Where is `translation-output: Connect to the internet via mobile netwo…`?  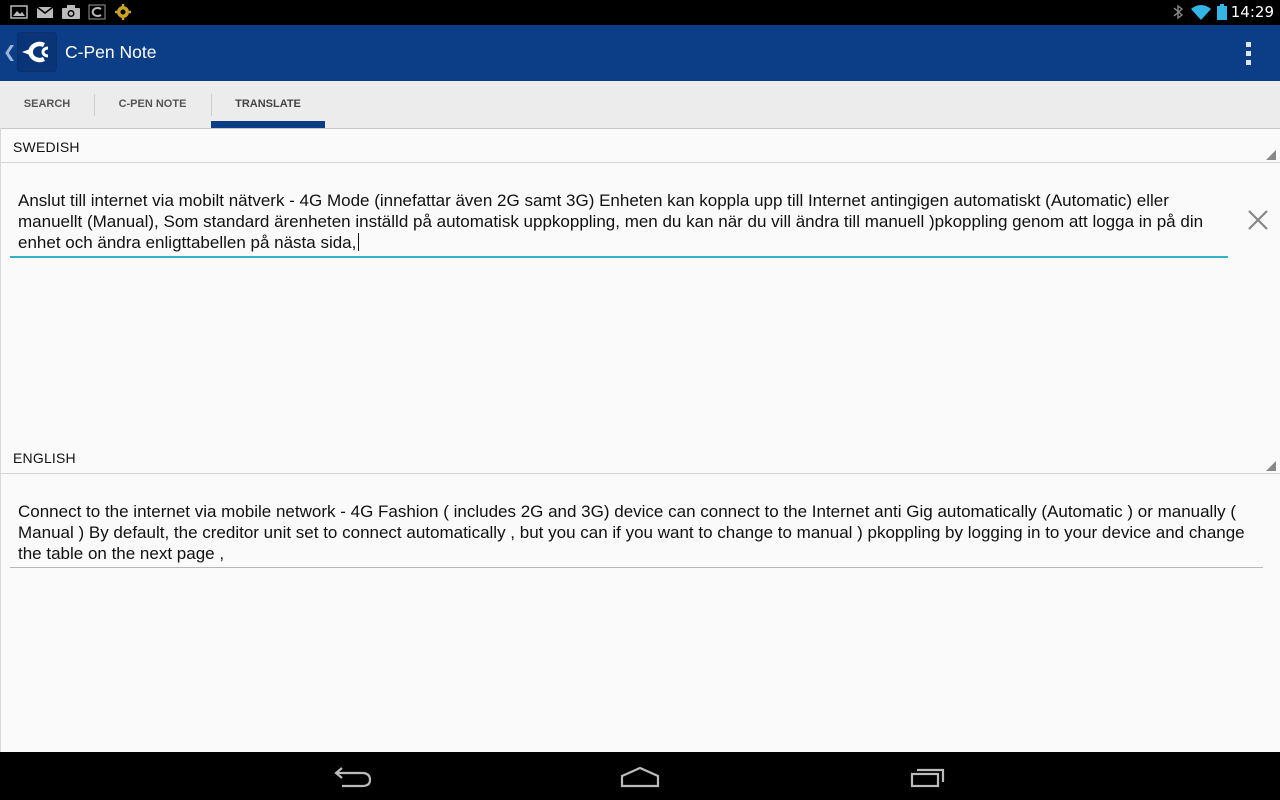 translation-output: Connect to the internet via mobile netwo… is located at coordinates (636, 534).